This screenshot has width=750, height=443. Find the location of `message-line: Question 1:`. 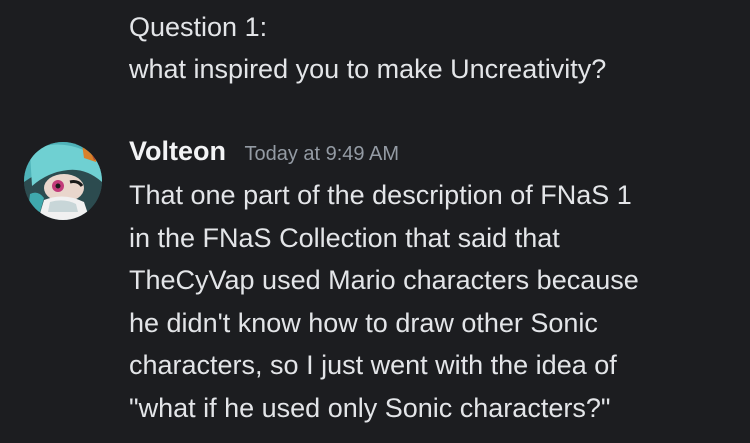

message-line: Question 1: is located at coordinates (198, 27).